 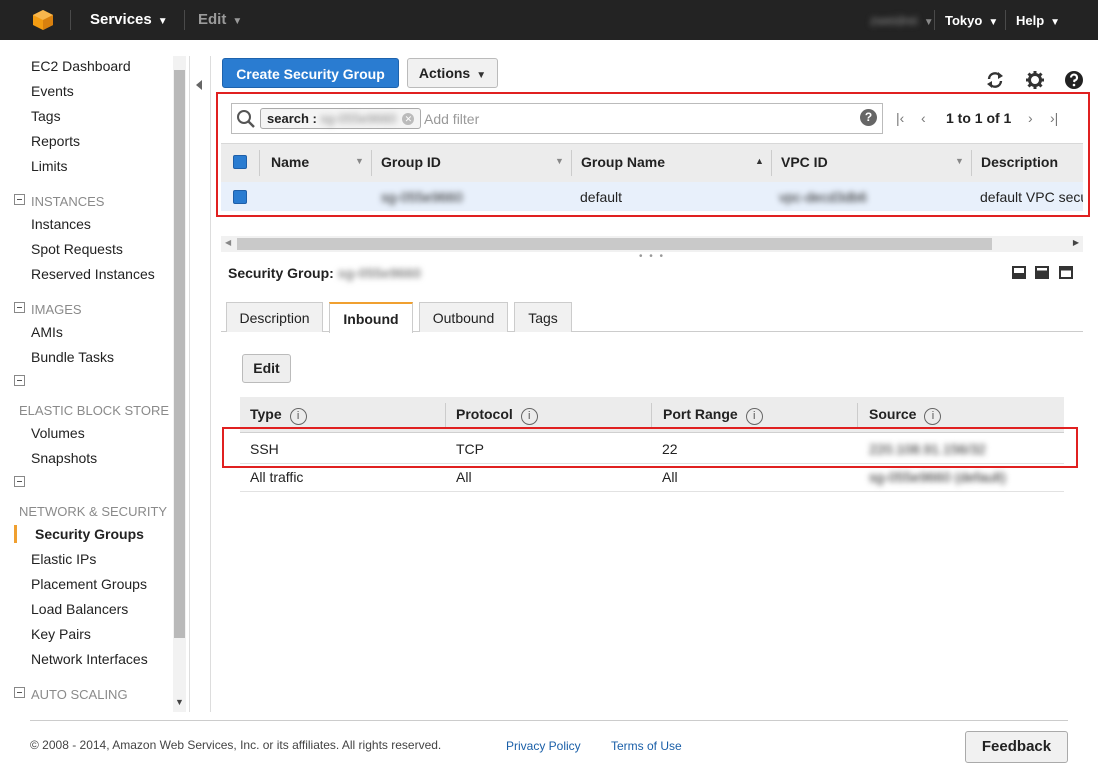 What do you see at coordinates (93, 511) in the screenshot?
I see `section-network-security: NETWORK & SECURITY` at bounding box center [93, 511].